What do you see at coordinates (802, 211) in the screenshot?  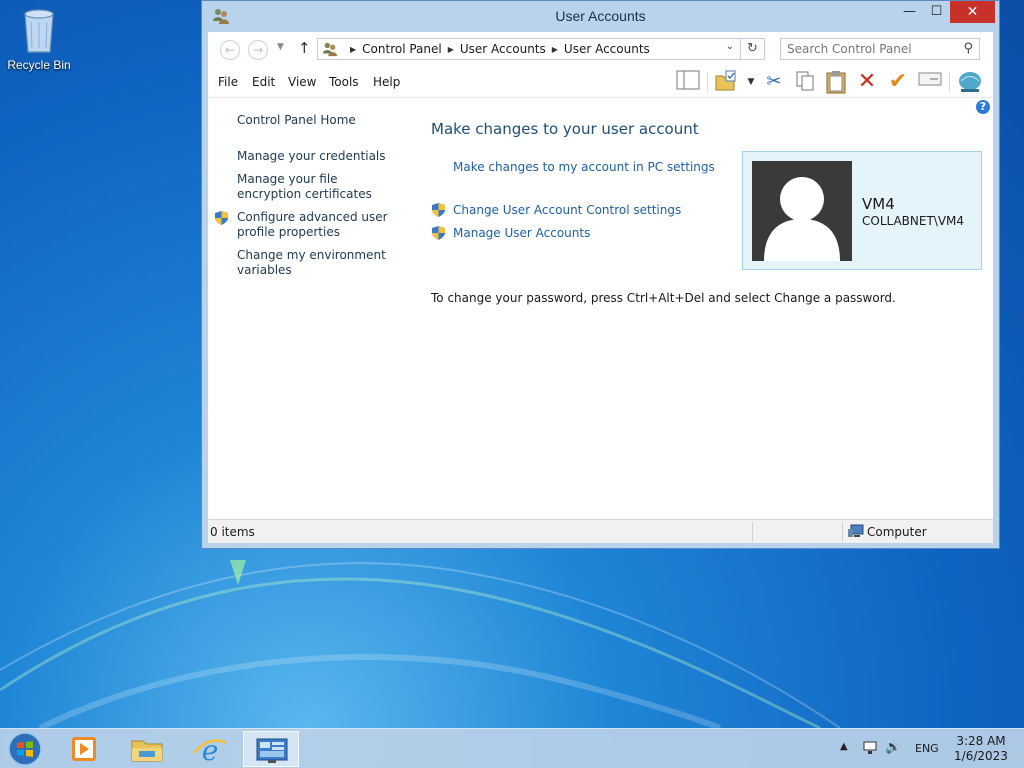 I see `avatar` at bounding box center [802, 211].